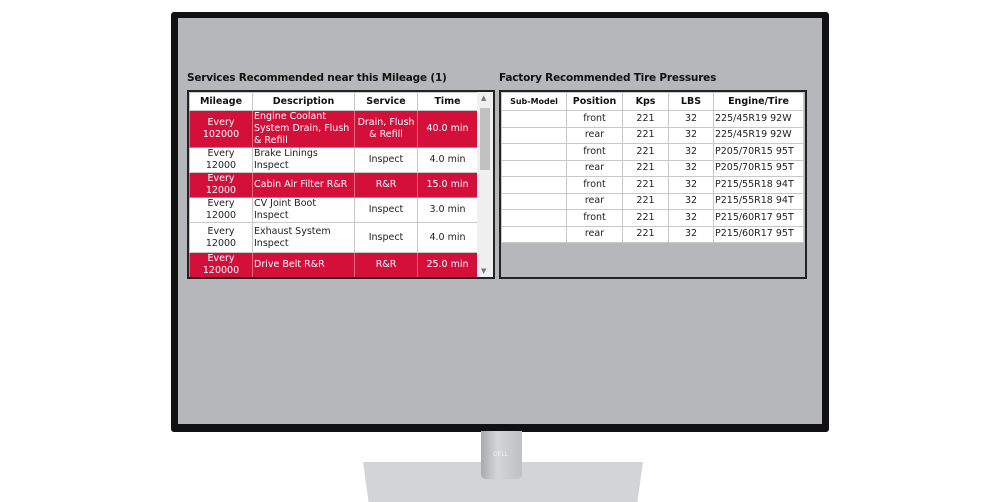 The image size is (1000, 502). Describe the element at coordinates (221, 101) in the screenshot. I see `column-header-mileage: Mileage` at that location.